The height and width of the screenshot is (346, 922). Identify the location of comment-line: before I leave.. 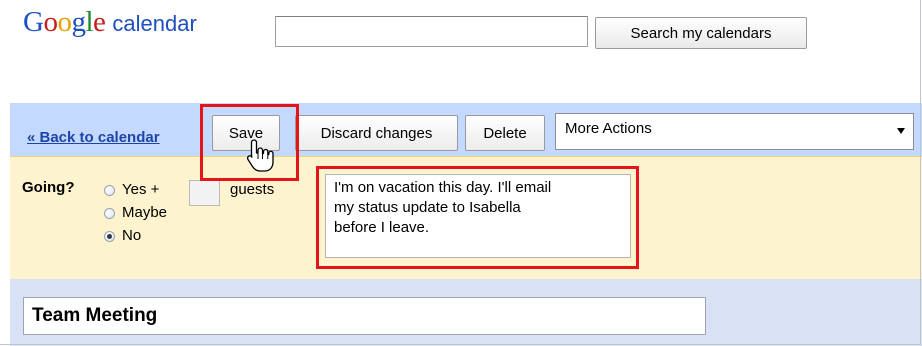
(382, 227).